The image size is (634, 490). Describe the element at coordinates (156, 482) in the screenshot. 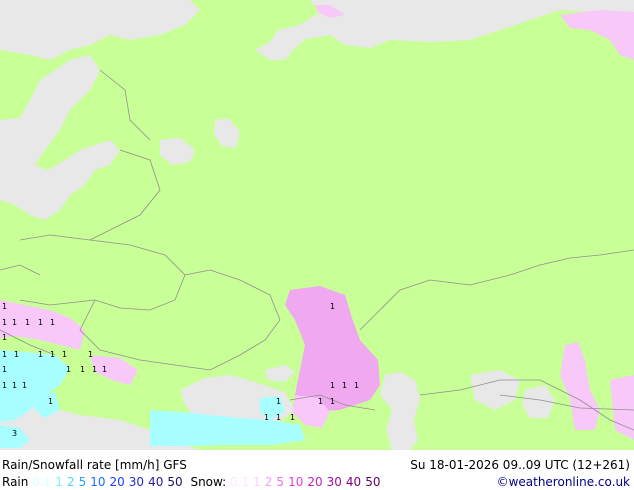

I see `rain-scale-value-7: 40` at that location.